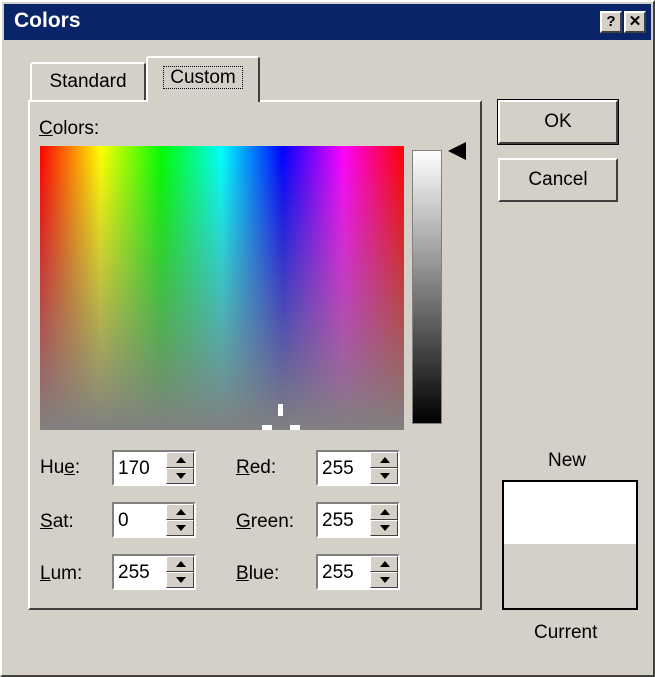 The height and width of the screenshot is (677, 655). What do you see at coordinates (61, 573) in the screenshot?
I see `lum-label: Lum:` at bounding box center [61, 573].